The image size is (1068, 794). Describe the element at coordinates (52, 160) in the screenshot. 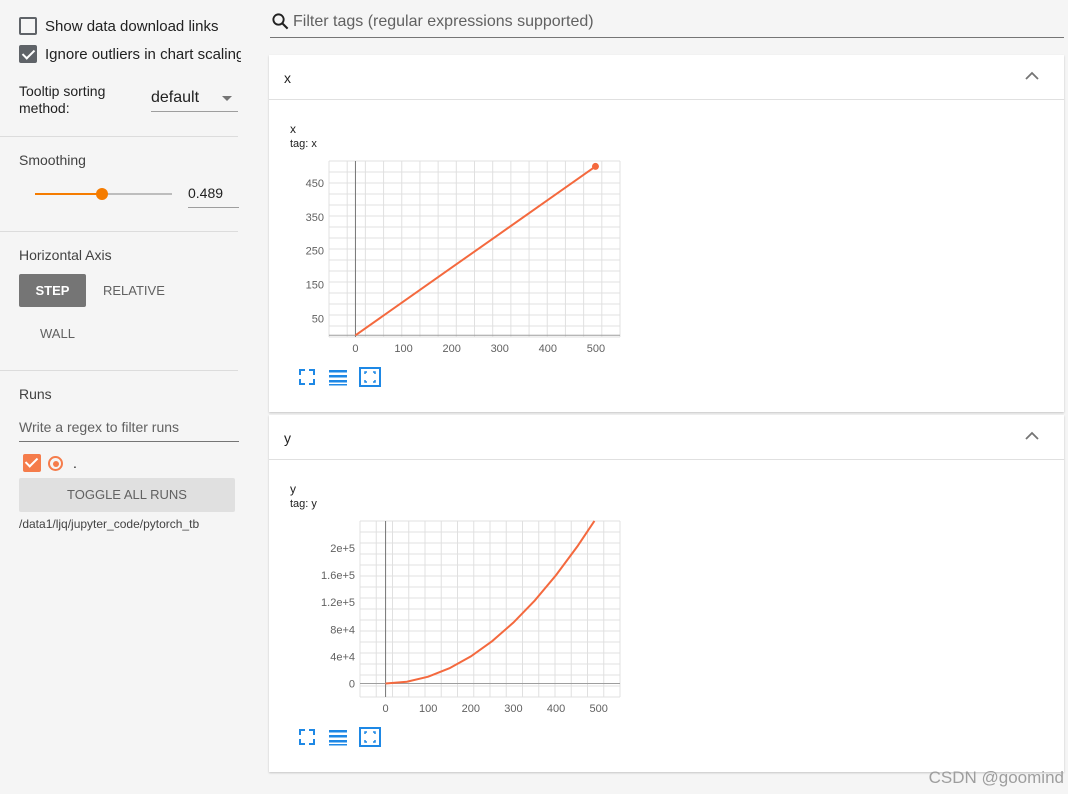

I see `smoothing-title: Smoothing` at that location.